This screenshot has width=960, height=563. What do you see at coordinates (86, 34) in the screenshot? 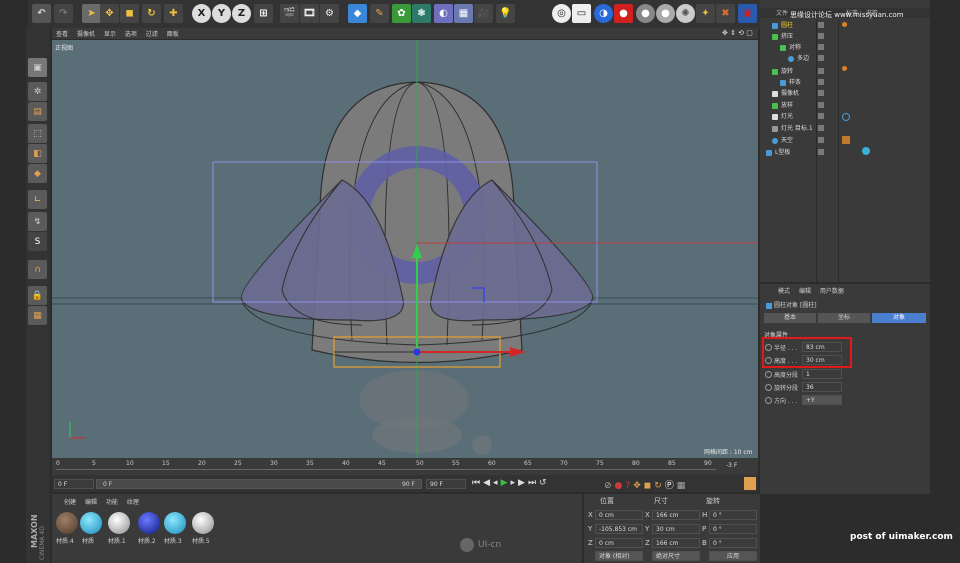
I see `viewport-menu-camera: 摄像机` at bounding box center [86, 34].